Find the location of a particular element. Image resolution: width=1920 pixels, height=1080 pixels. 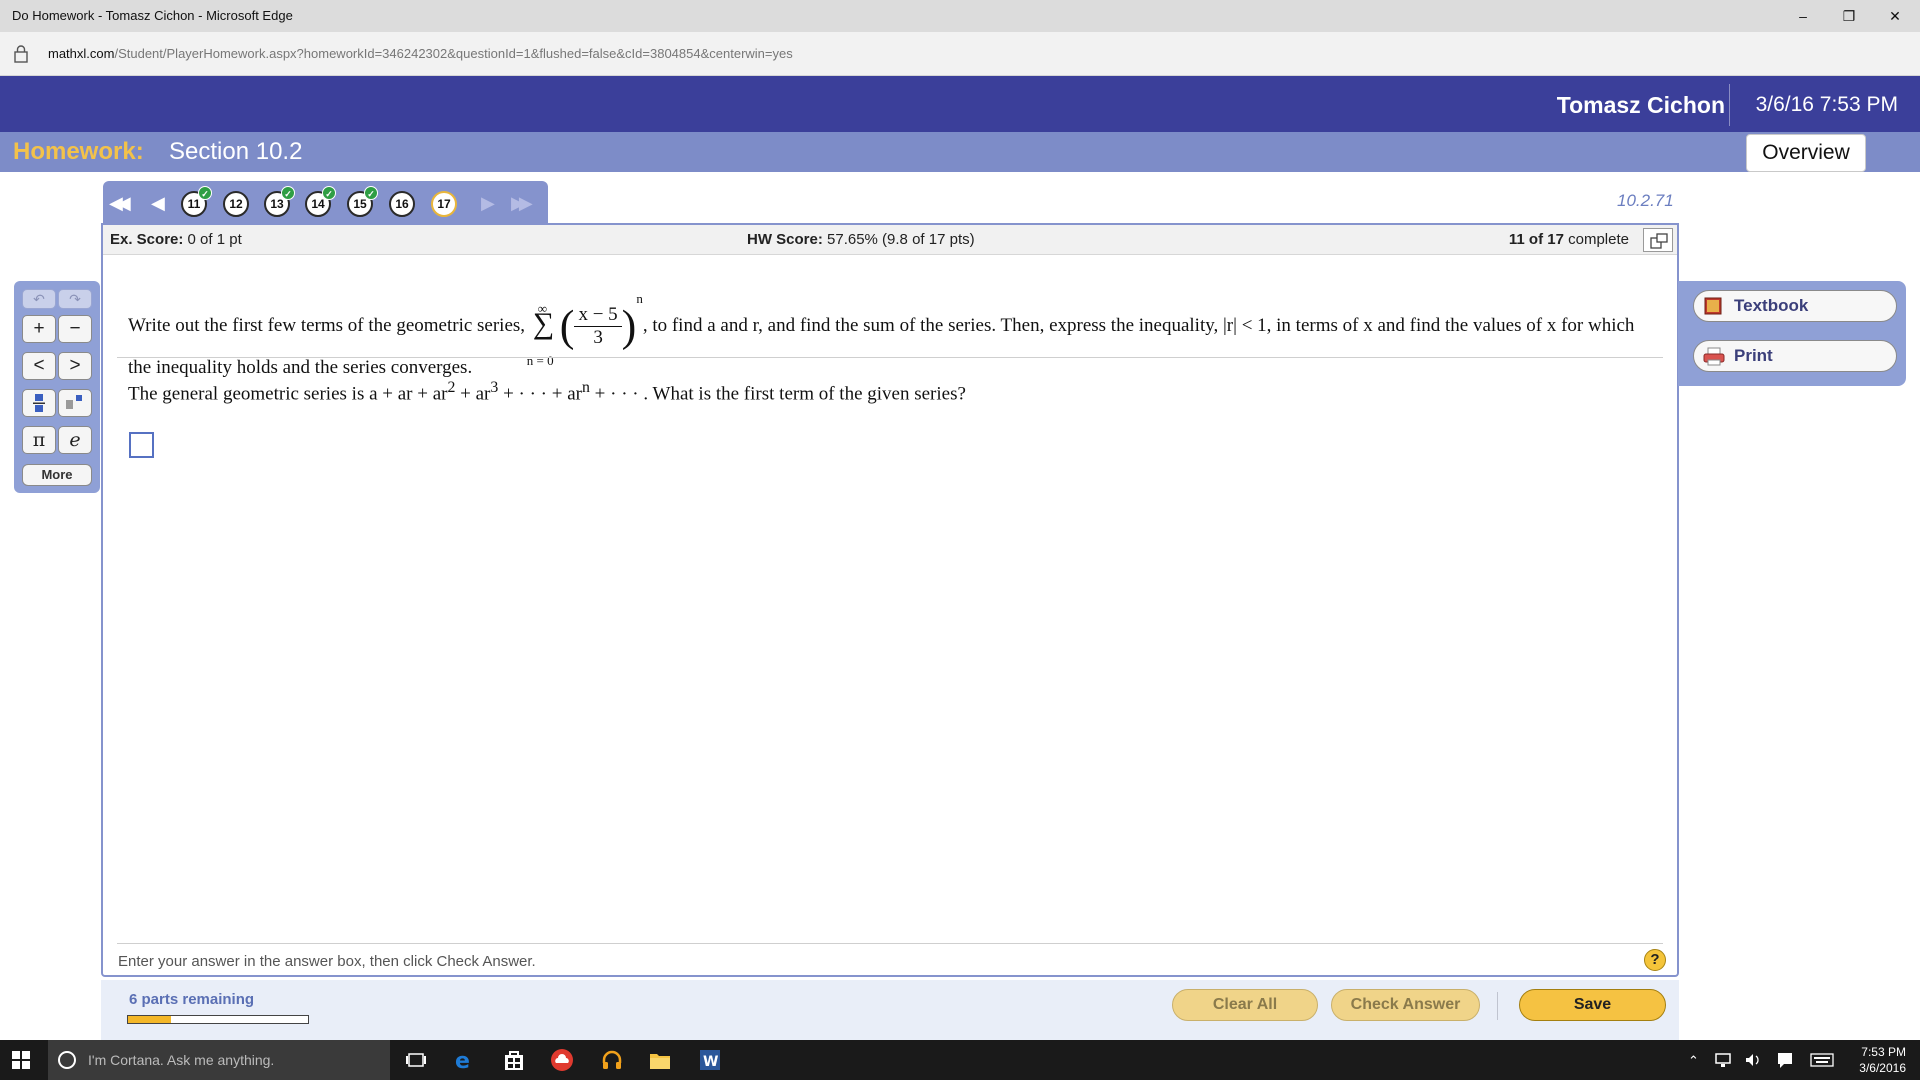

save-button: Save is located at coordinates (1592, 1005).